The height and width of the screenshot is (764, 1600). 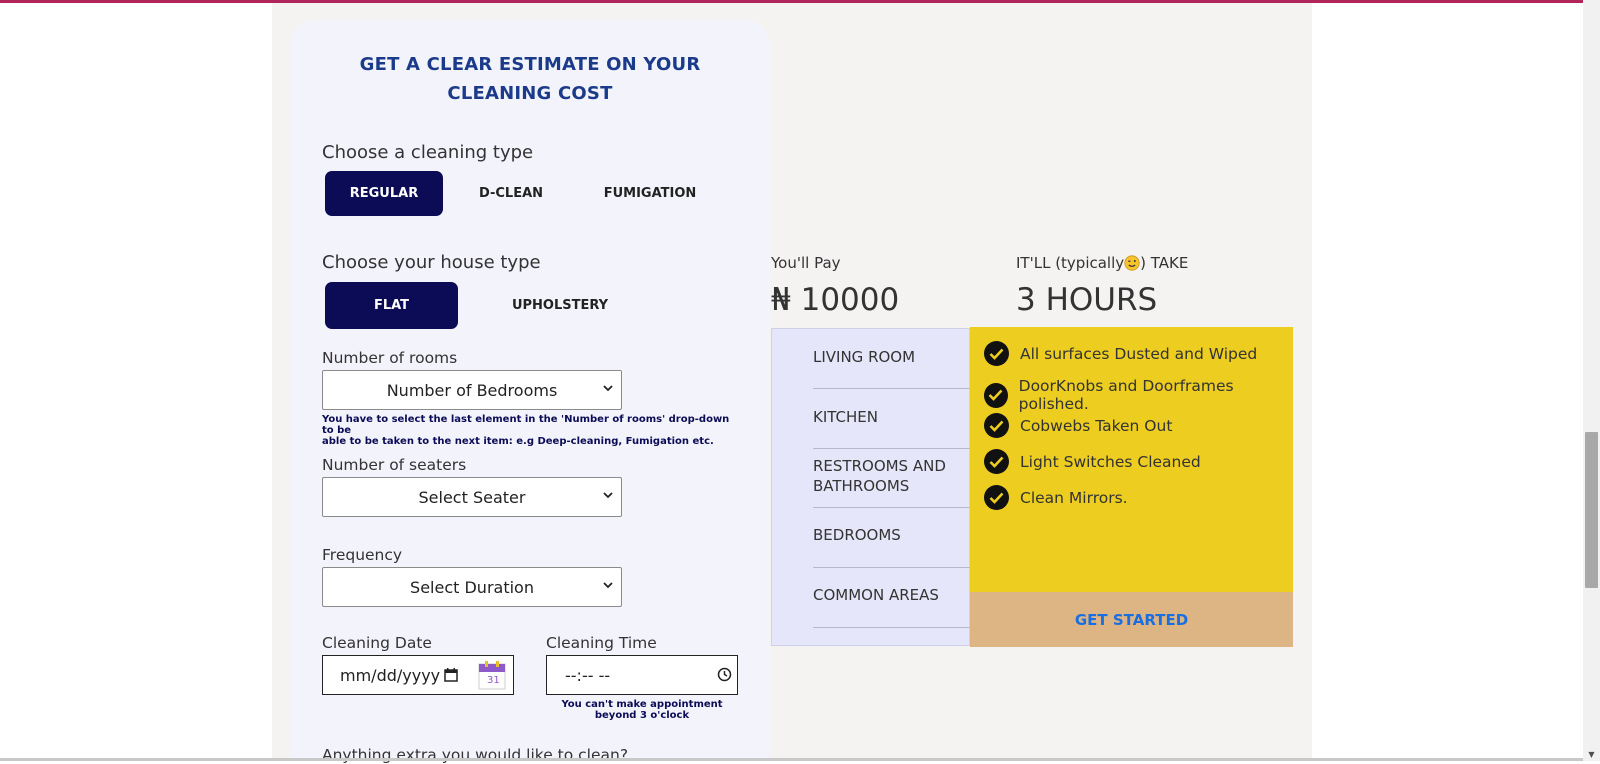 I want to click on checklist-item: Clean Mirrors., so click(x=1056, y=497).